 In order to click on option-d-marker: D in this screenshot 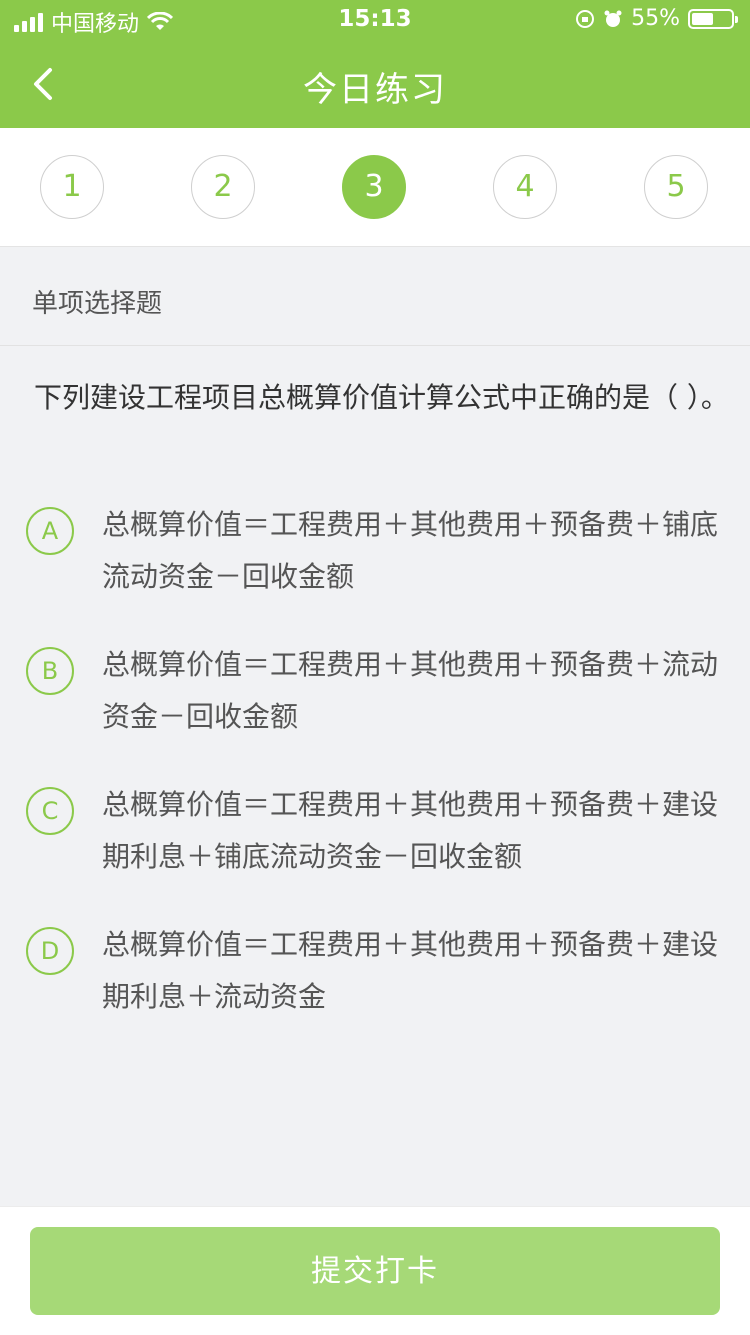, I will do `click(50, 951)`.